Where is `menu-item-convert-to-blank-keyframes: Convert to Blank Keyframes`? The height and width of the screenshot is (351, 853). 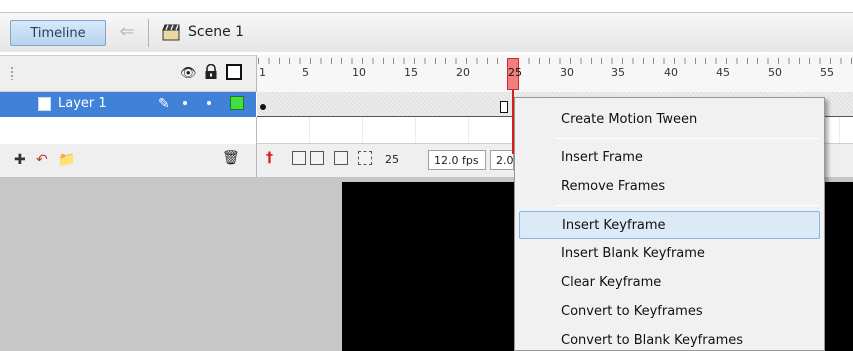 menu-item-convert-to-blank-keyframes: Convert to Blank Keyframes is located at coordinates (669, 339).